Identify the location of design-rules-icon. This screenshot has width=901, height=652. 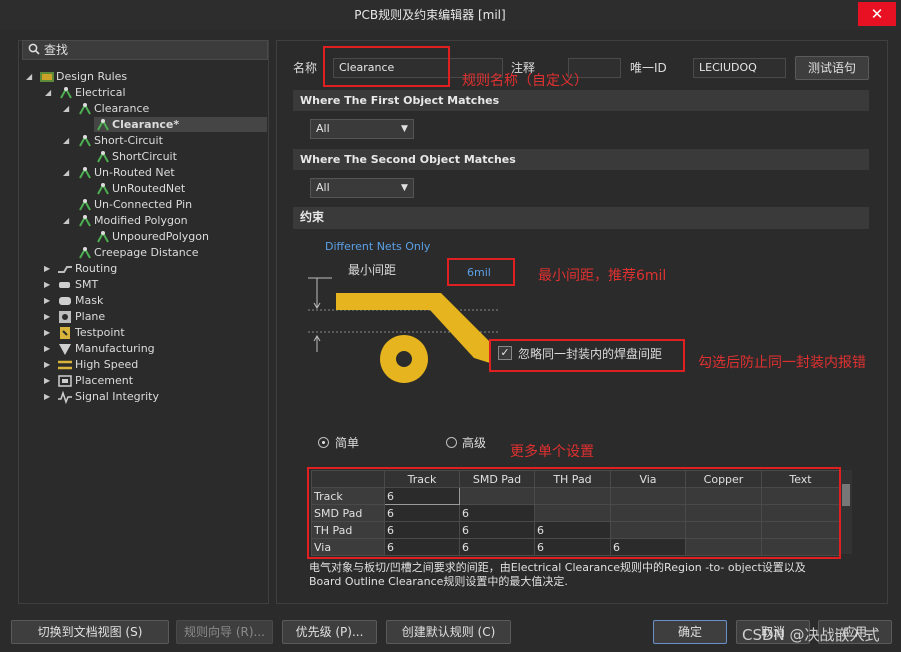
(47, 77).